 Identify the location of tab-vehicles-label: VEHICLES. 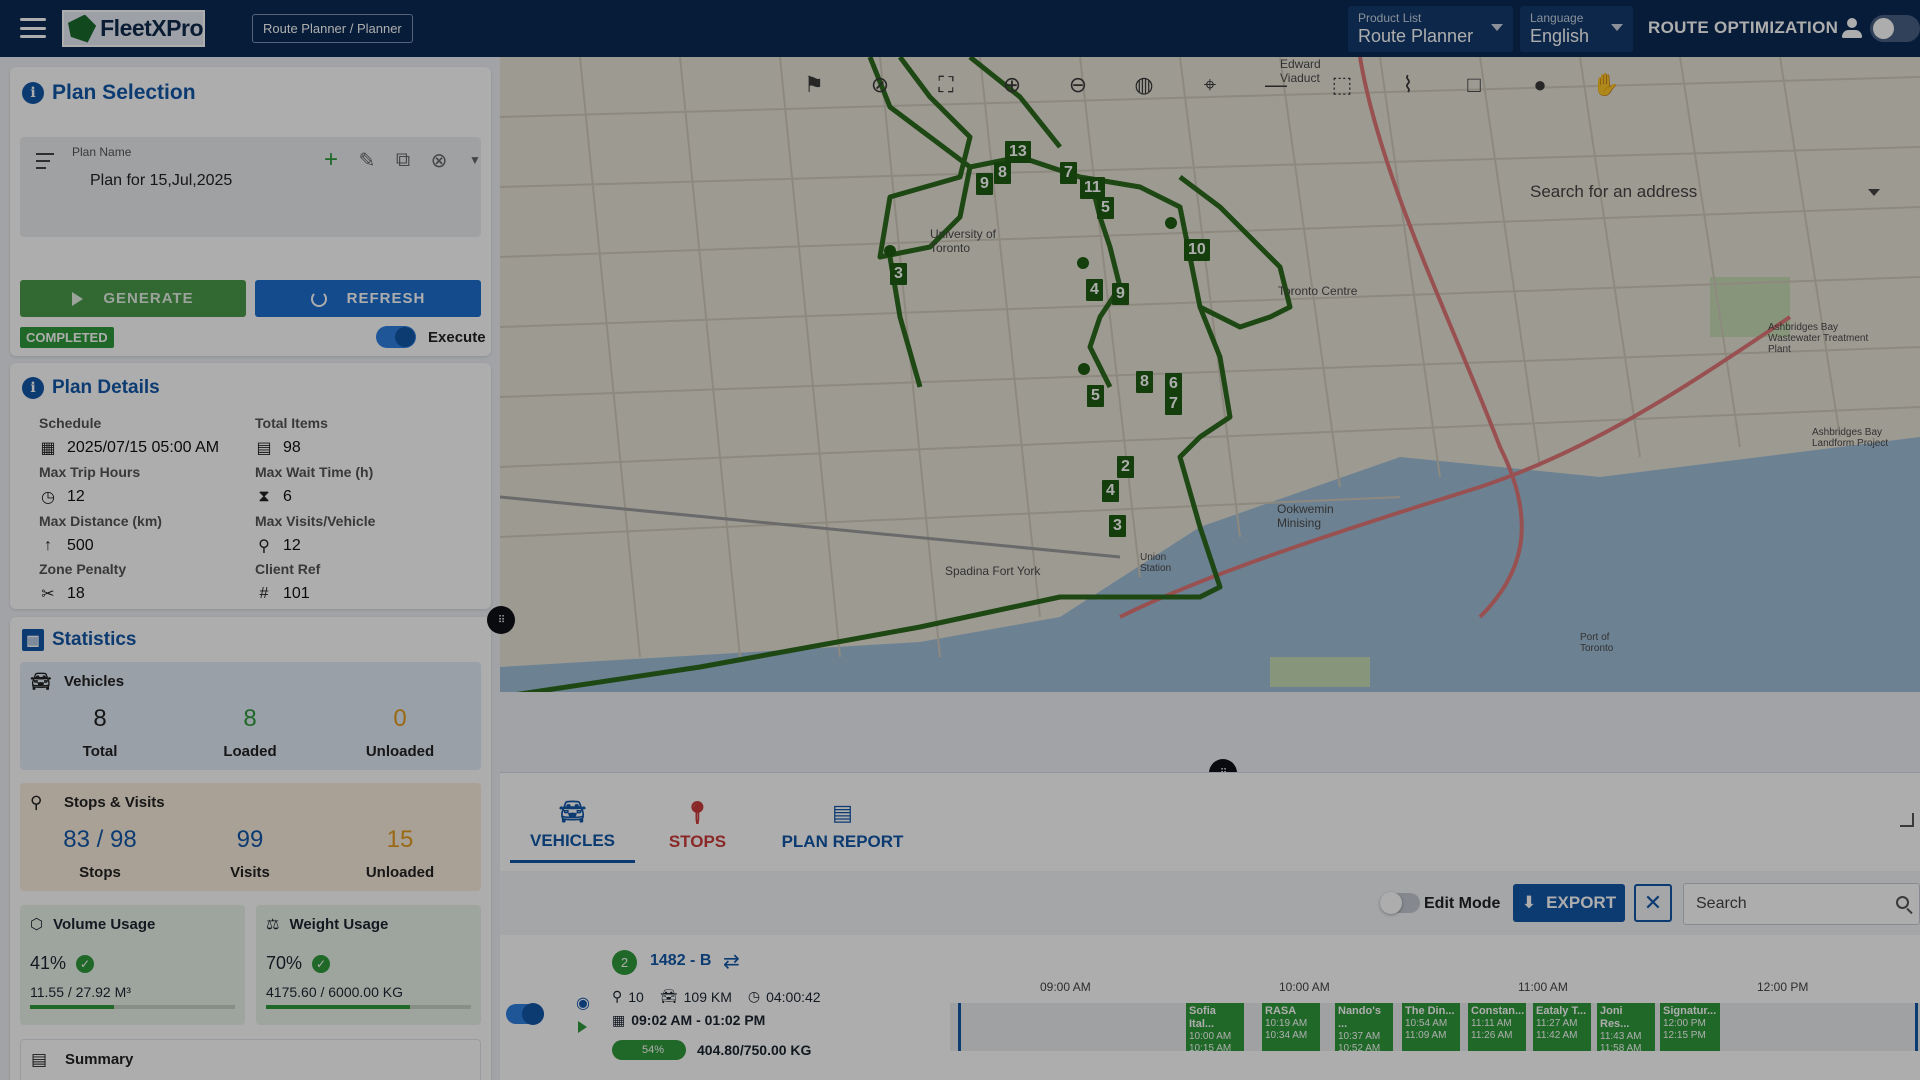
(572, 840).